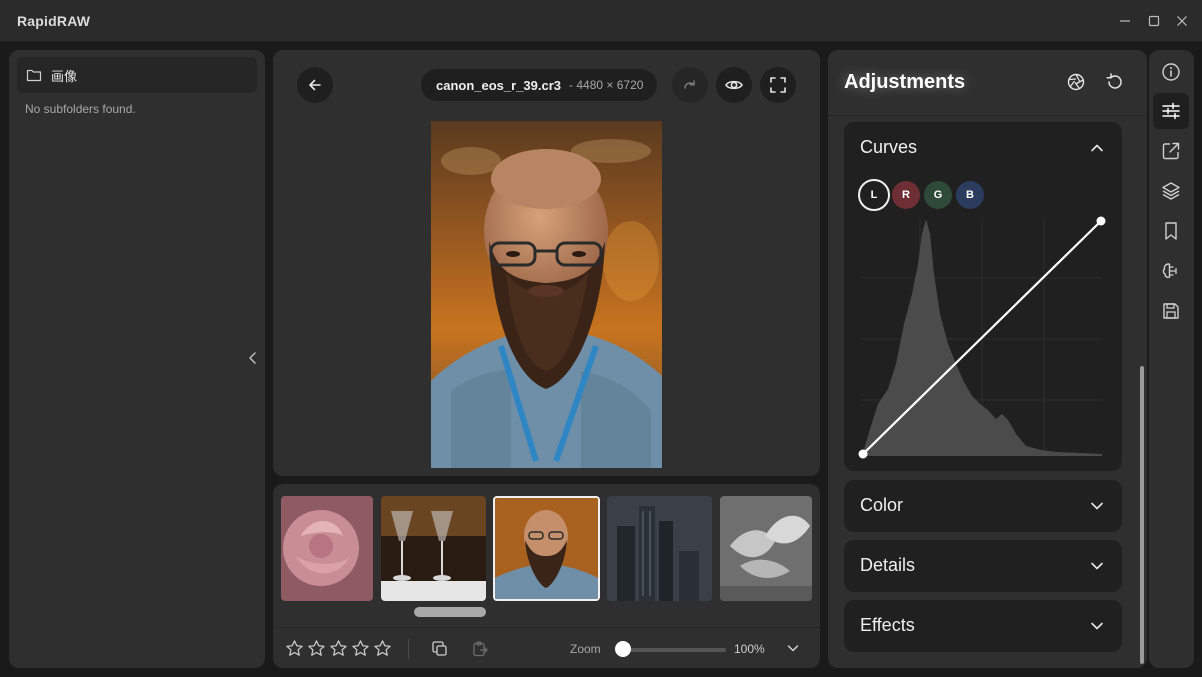 This screenshot has height=677, width=1202. I want to click on thumbnail-rose, so click(327, 548).